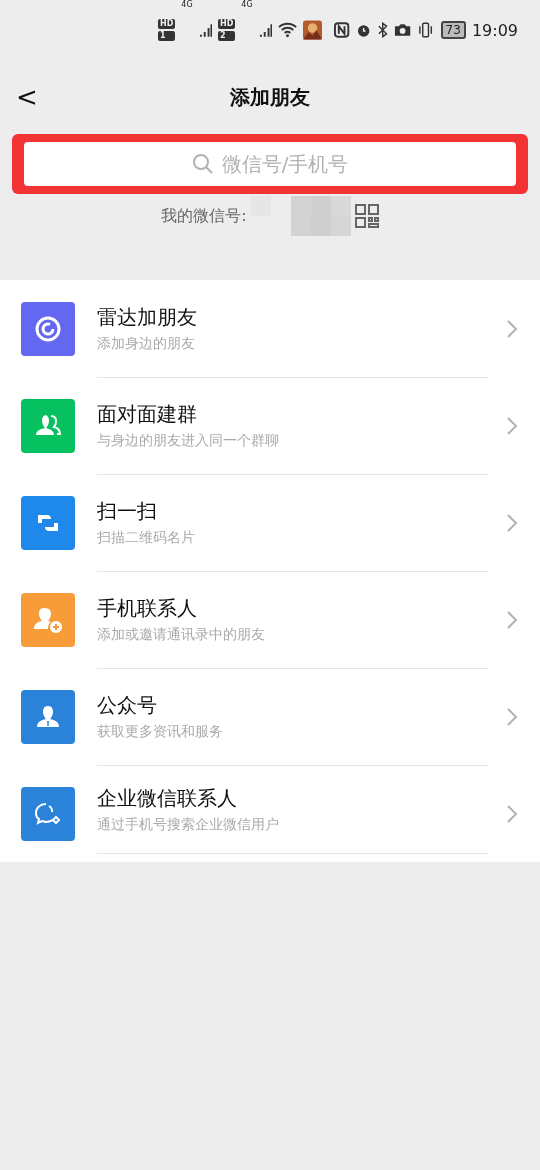 This screenshot has height=1170, width=540. What do you see at coordinates (227, 36) in the screenshot?
I see `sim-slot-badge: 2` at bounding box center [227, 36].